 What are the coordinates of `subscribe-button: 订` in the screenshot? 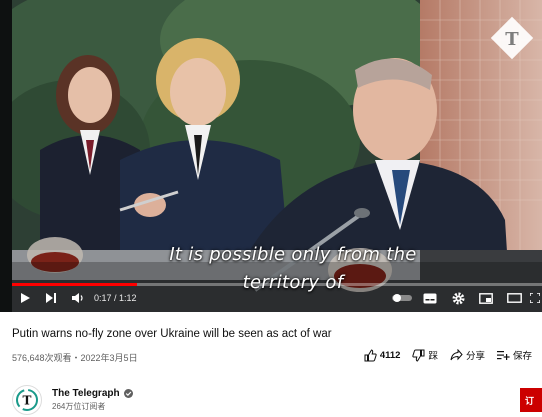 It's located at (531, 400).